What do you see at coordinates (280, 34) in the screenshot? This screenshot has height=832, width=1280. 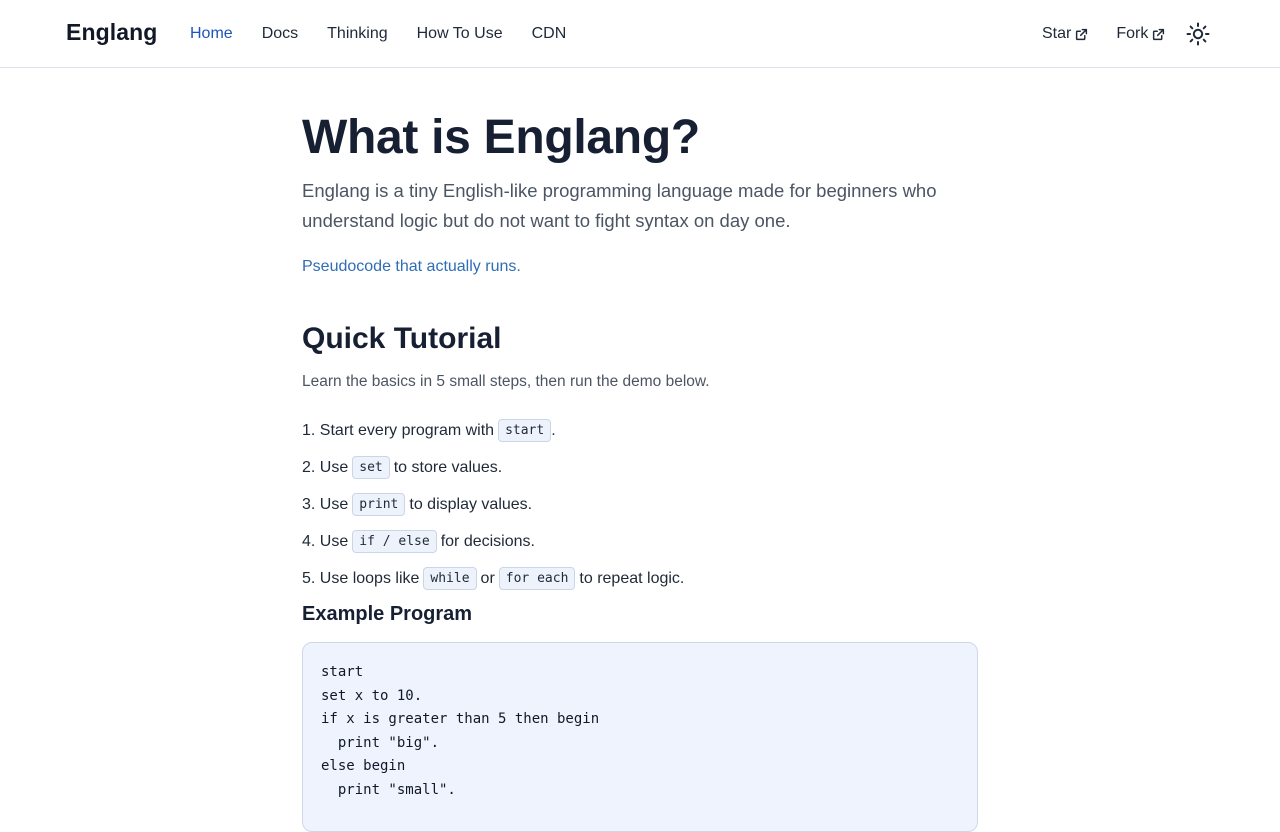 I see `nav-link-docs: Docs` at bounding box center [280, 34].